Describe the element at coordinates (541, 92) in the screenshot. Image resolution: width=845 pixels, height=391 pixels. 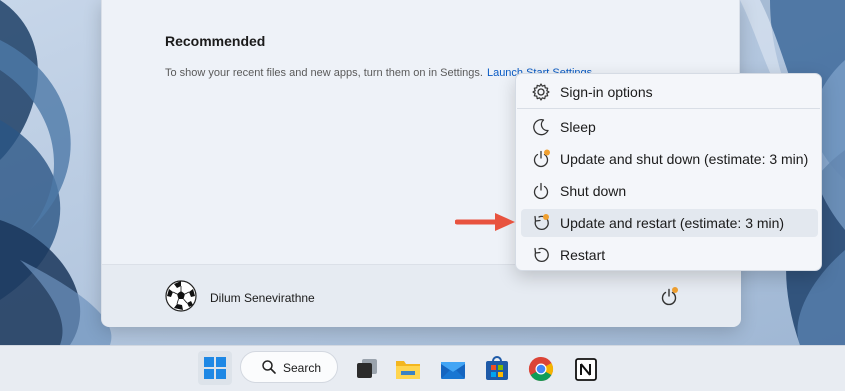
I see `gear-icon` at that location.